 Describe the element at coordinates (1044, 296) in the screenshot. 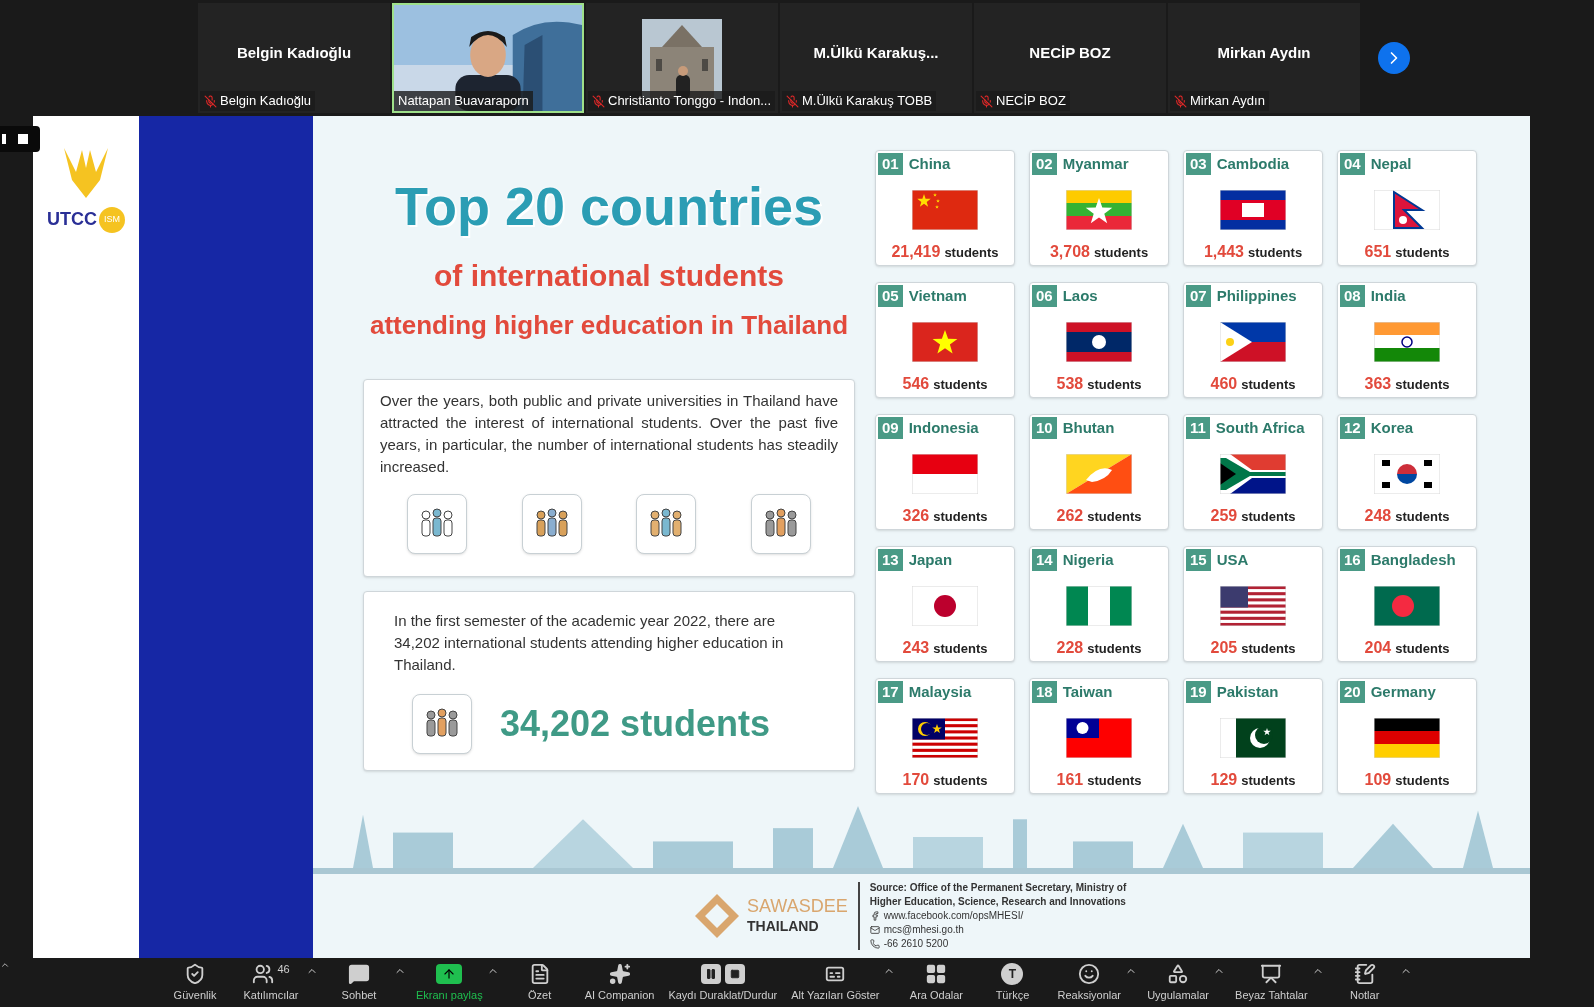

I see `rank-number: 06` at that location.